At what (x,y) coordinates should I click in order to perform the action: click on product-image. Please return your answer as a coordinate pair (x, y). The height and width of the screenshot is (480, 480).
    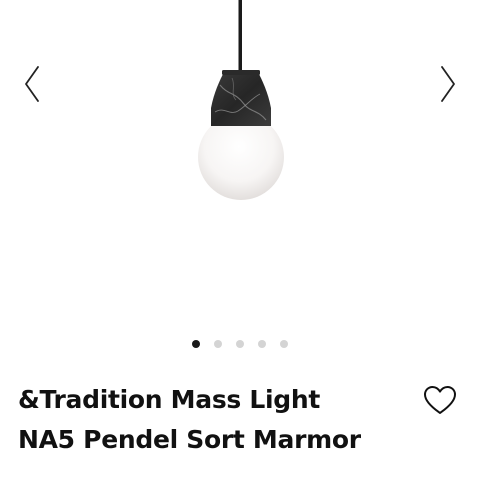
    Looking at the image, I should click on (241, 100).